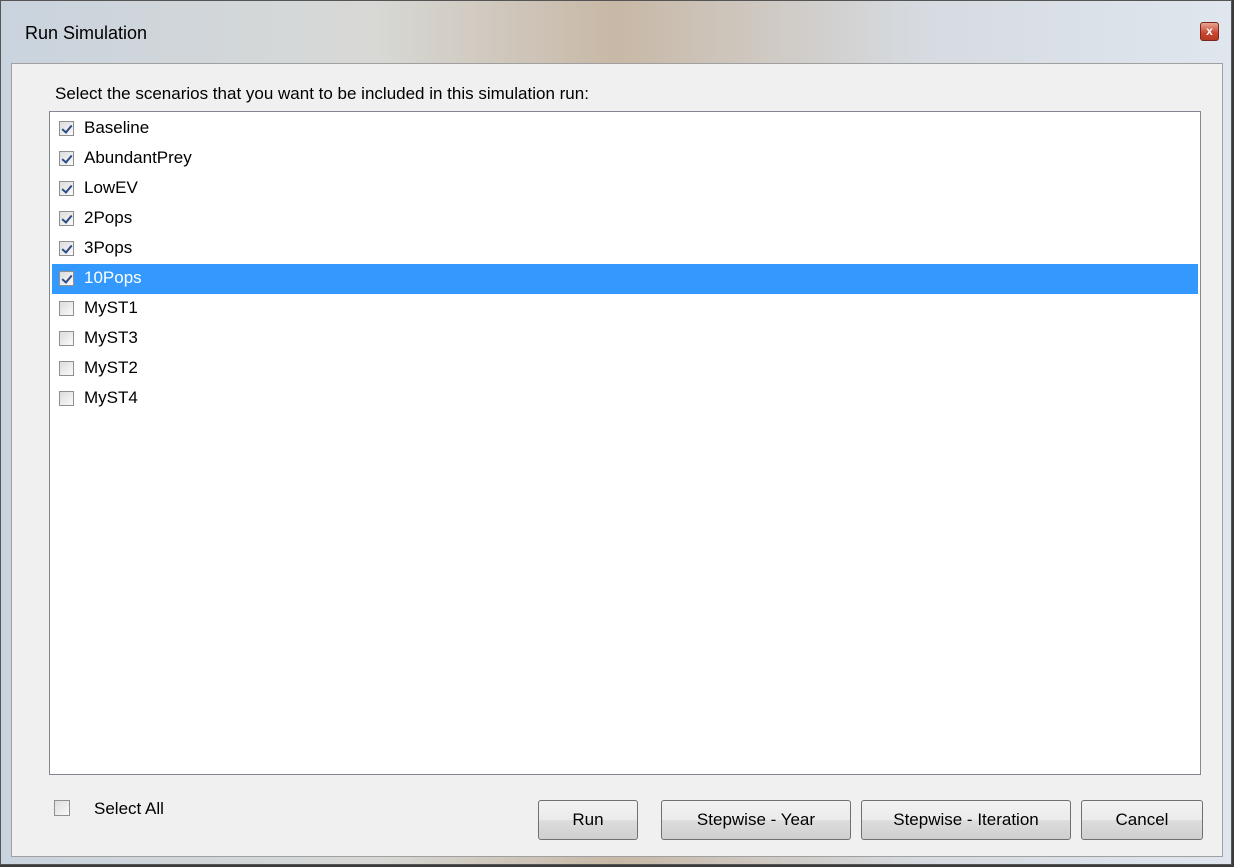 The image size is (1234, 867). Describe the element at coordinates (625, 369) in the screenshot. I see `scenario-item: MyST2` at that location.